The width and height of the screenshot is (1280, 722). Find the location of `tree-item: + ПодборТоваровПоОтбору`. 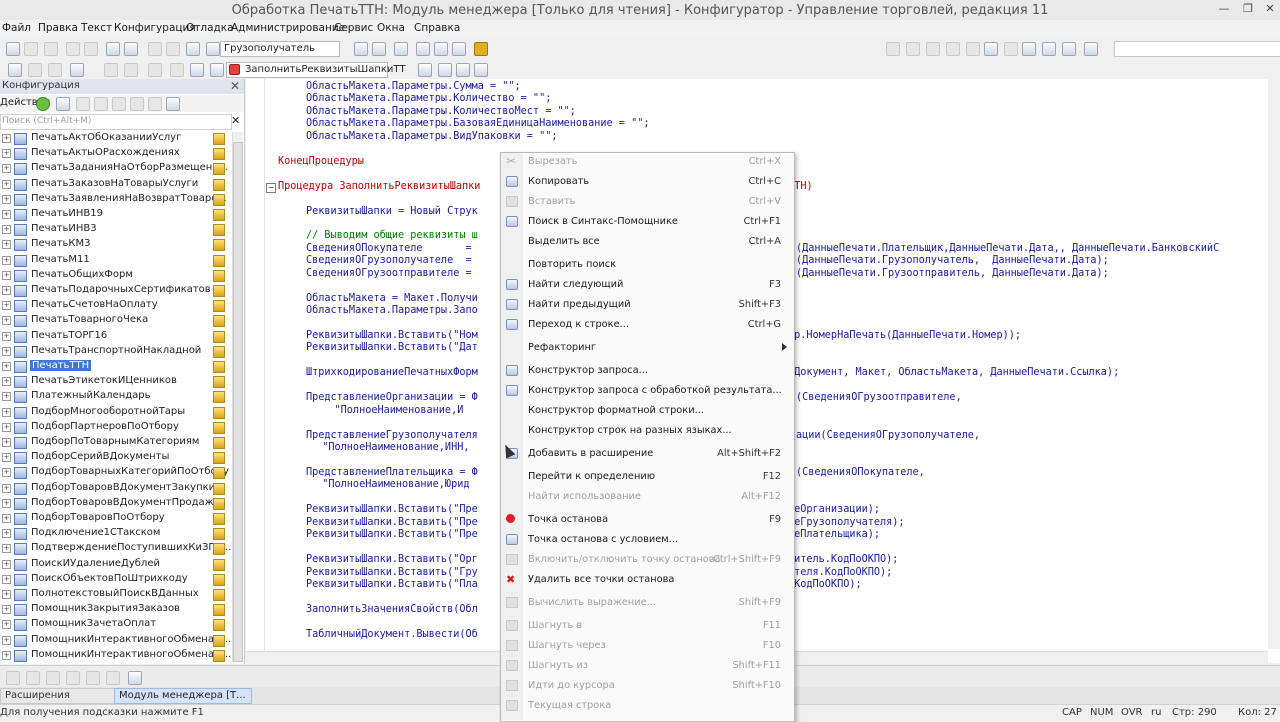

tree-item: + ПодборТоваровПоОтбору is located at coordinates (114, 518).